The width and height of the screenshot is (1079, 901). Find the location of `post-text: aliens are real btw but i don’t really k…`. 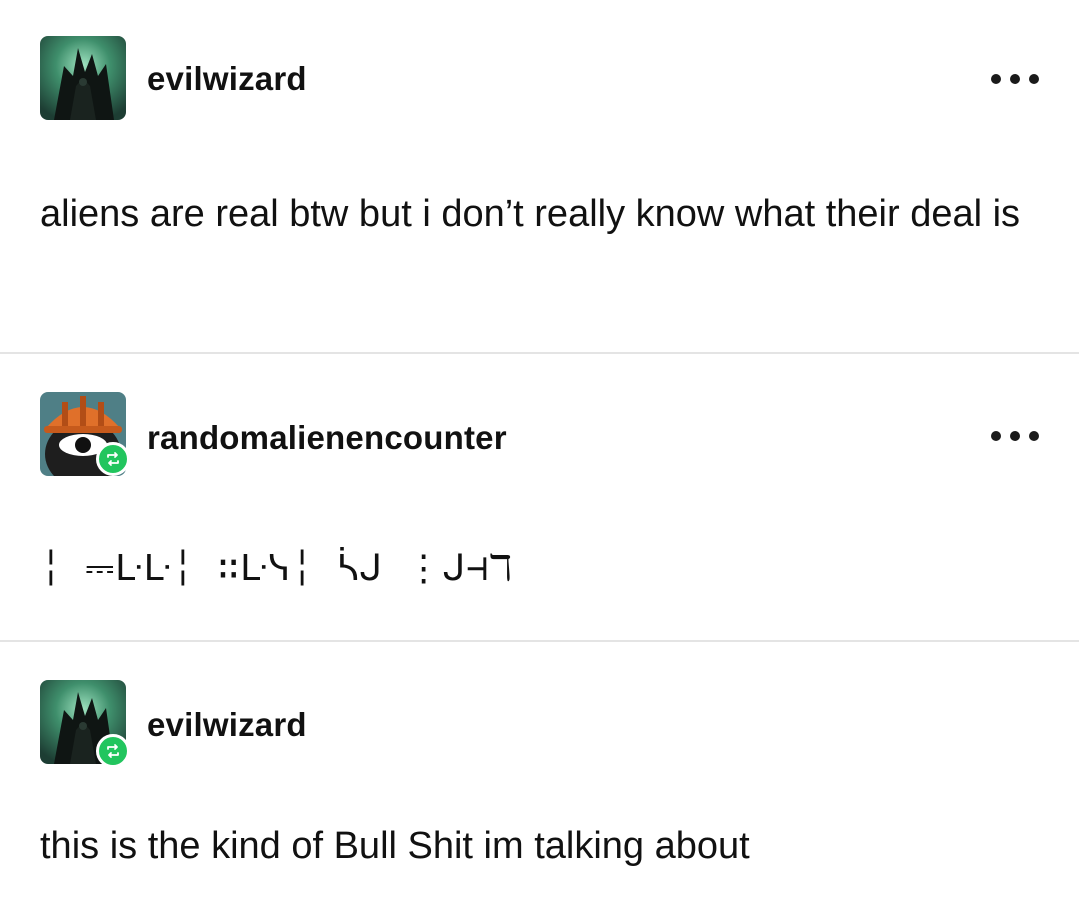

post-text: aliens are real btw but i don’t really k… is located at coordinates (530, 214).